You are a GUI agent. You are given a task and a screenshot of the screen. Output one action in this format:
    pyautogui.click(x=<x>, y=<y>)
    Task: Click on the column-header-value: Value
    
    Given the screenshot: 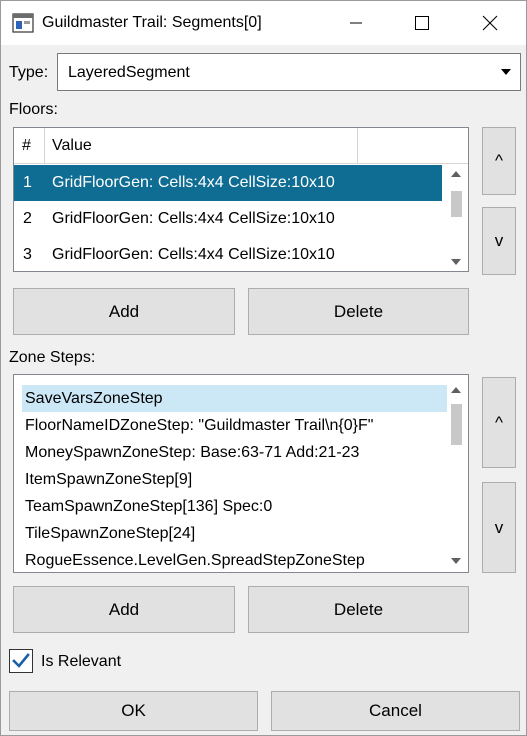 What is the action you would take?
    pyautogui.click(x=201, y=146)
    